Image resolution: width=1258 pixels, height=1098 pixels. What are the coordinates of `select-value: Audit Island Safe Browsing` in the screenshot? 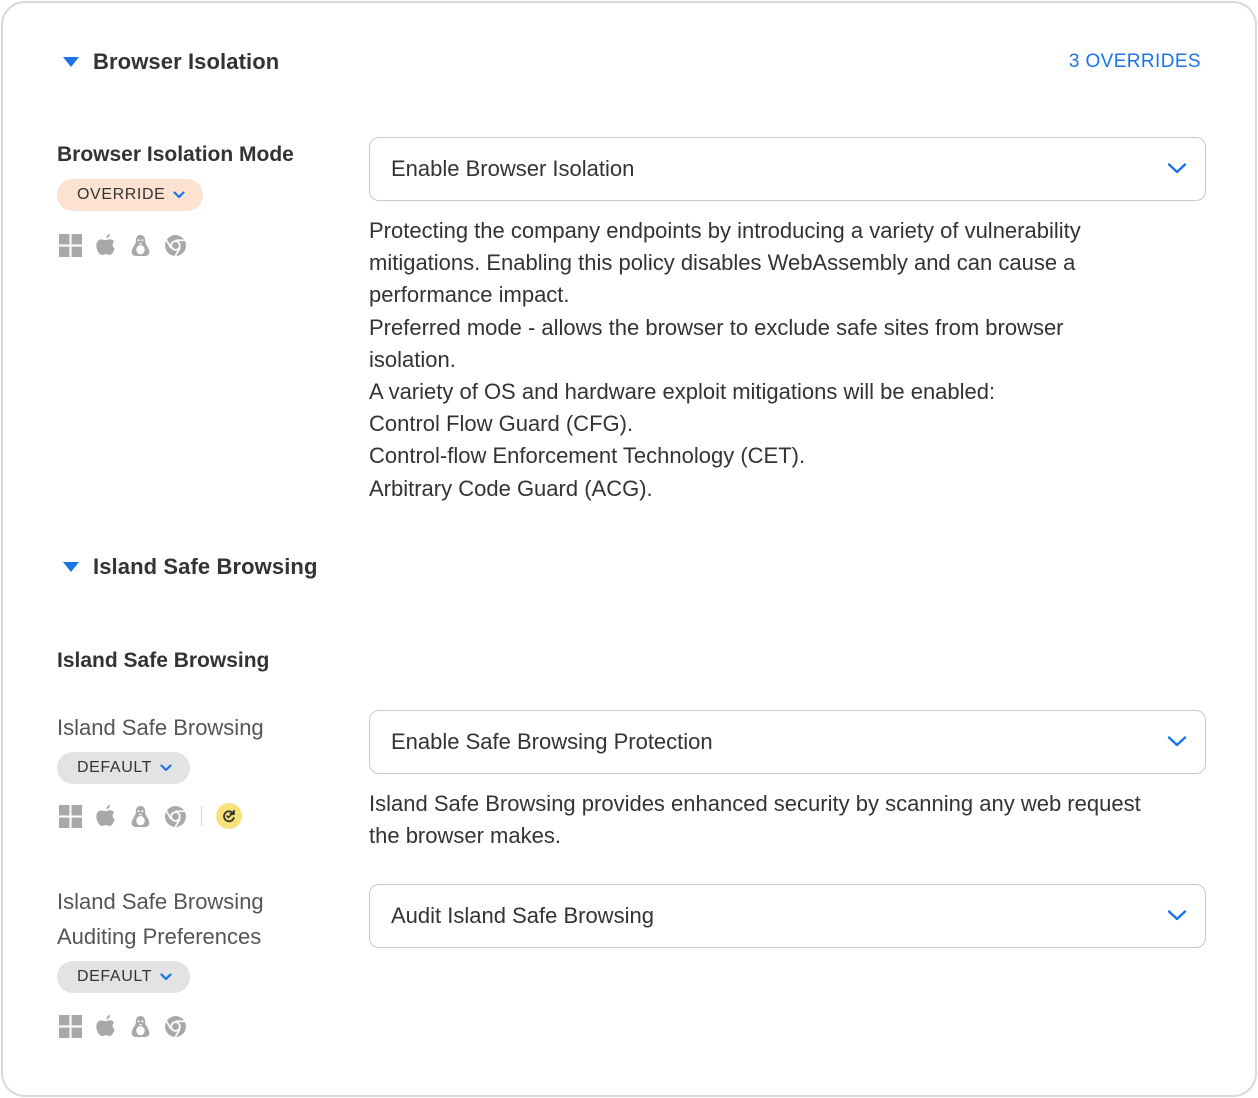 It's located at (522, 915).